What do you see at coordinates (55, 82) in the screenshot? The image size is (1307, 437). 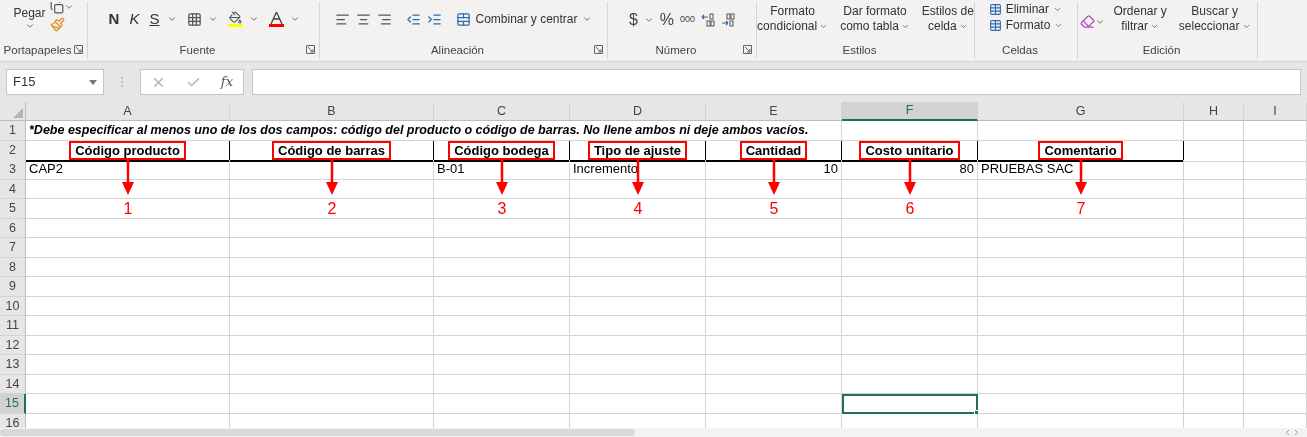 I see `name-box: F15` at bounding box center [55, 82].